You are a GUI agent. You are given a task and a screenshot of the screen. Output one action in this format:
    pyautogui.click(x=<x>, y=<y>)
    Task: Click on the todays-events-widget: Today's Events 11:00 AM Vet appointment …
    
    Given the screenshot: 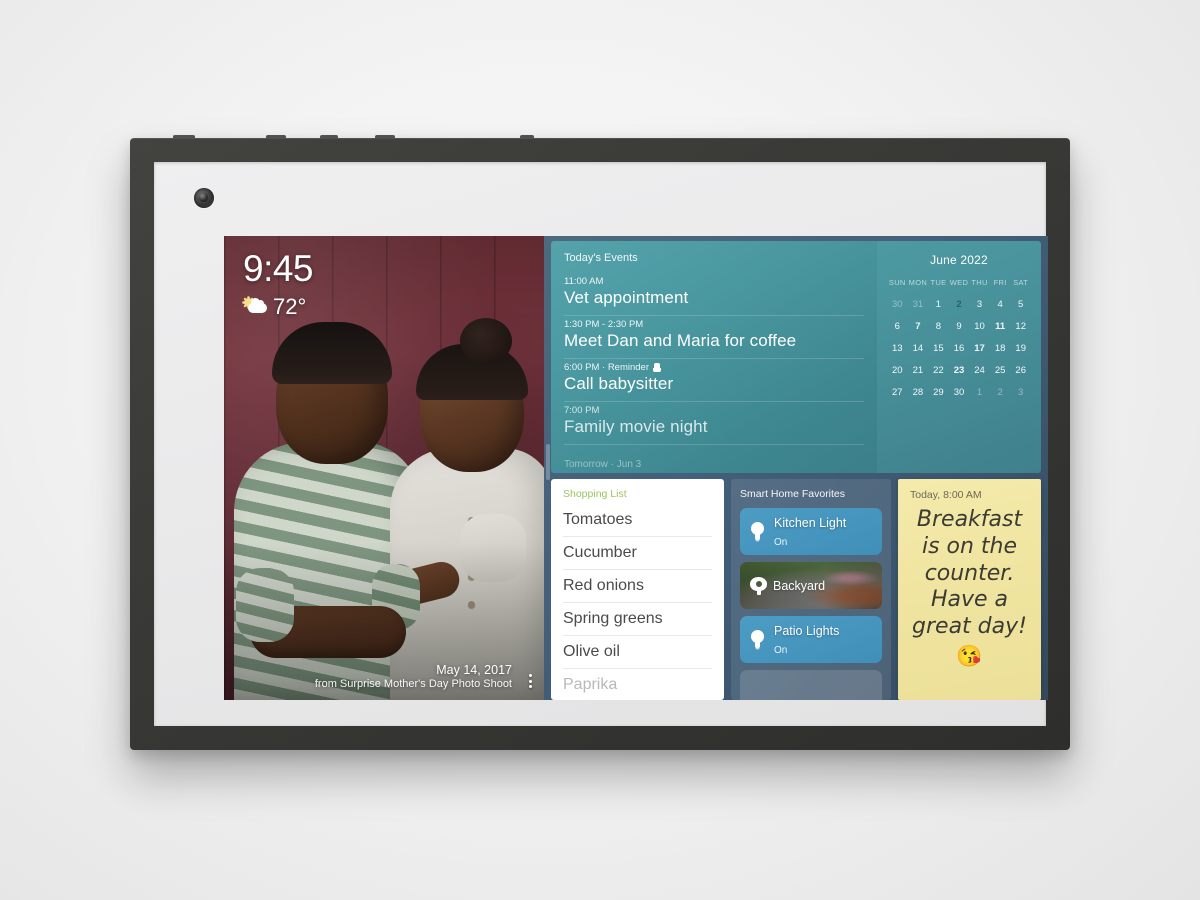 What is the action you would take?
    pyautogui.click(x=714, y=357)
    